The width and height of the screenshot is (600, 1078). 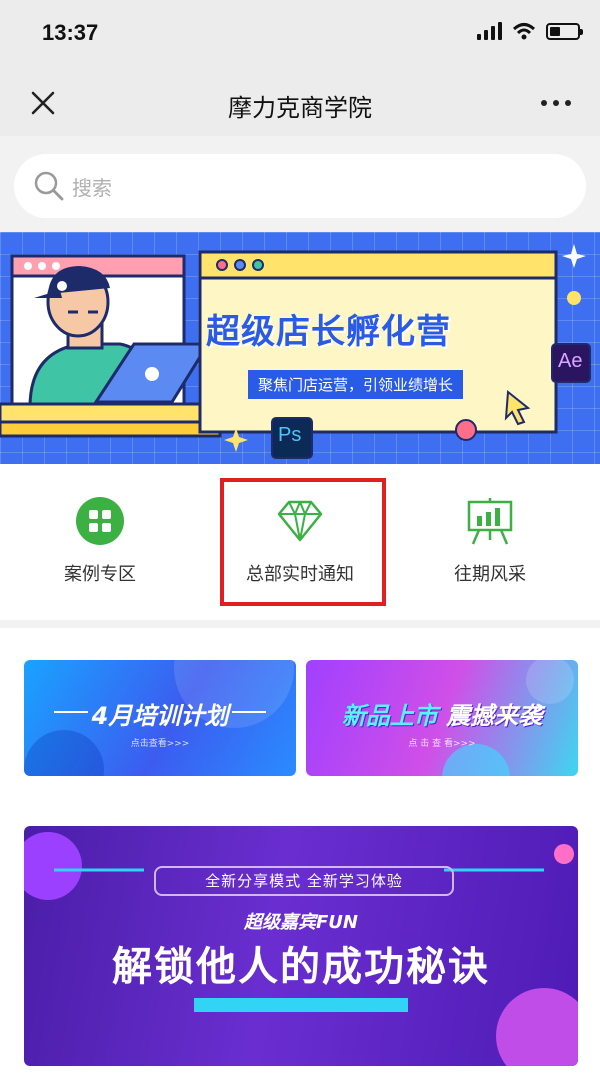 I want to click on banner-title: 解锁他人的成功秘诀, so click(x=301, y=967).